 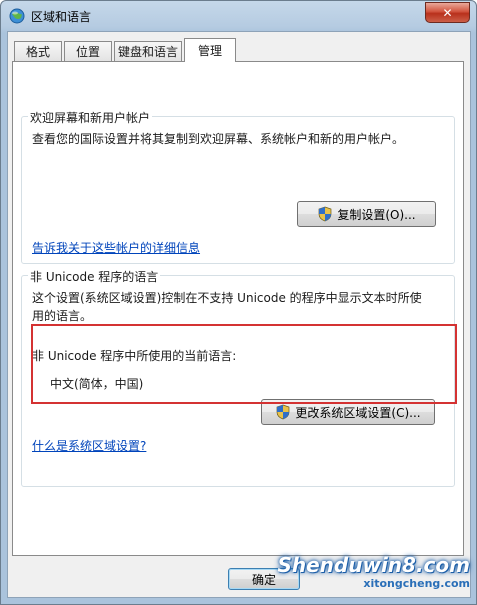 I want to click on welcome-description: 查看您的国际设置并将其复制到欢迎屏幕、系统帐户和新的用户帐户。, so click(x=218, y=139).